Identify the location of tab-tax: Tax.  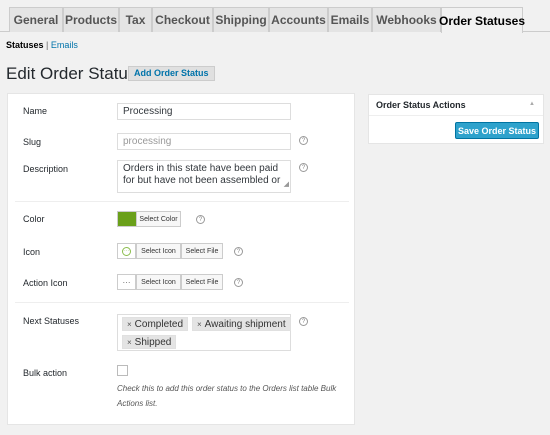
(135, 19).